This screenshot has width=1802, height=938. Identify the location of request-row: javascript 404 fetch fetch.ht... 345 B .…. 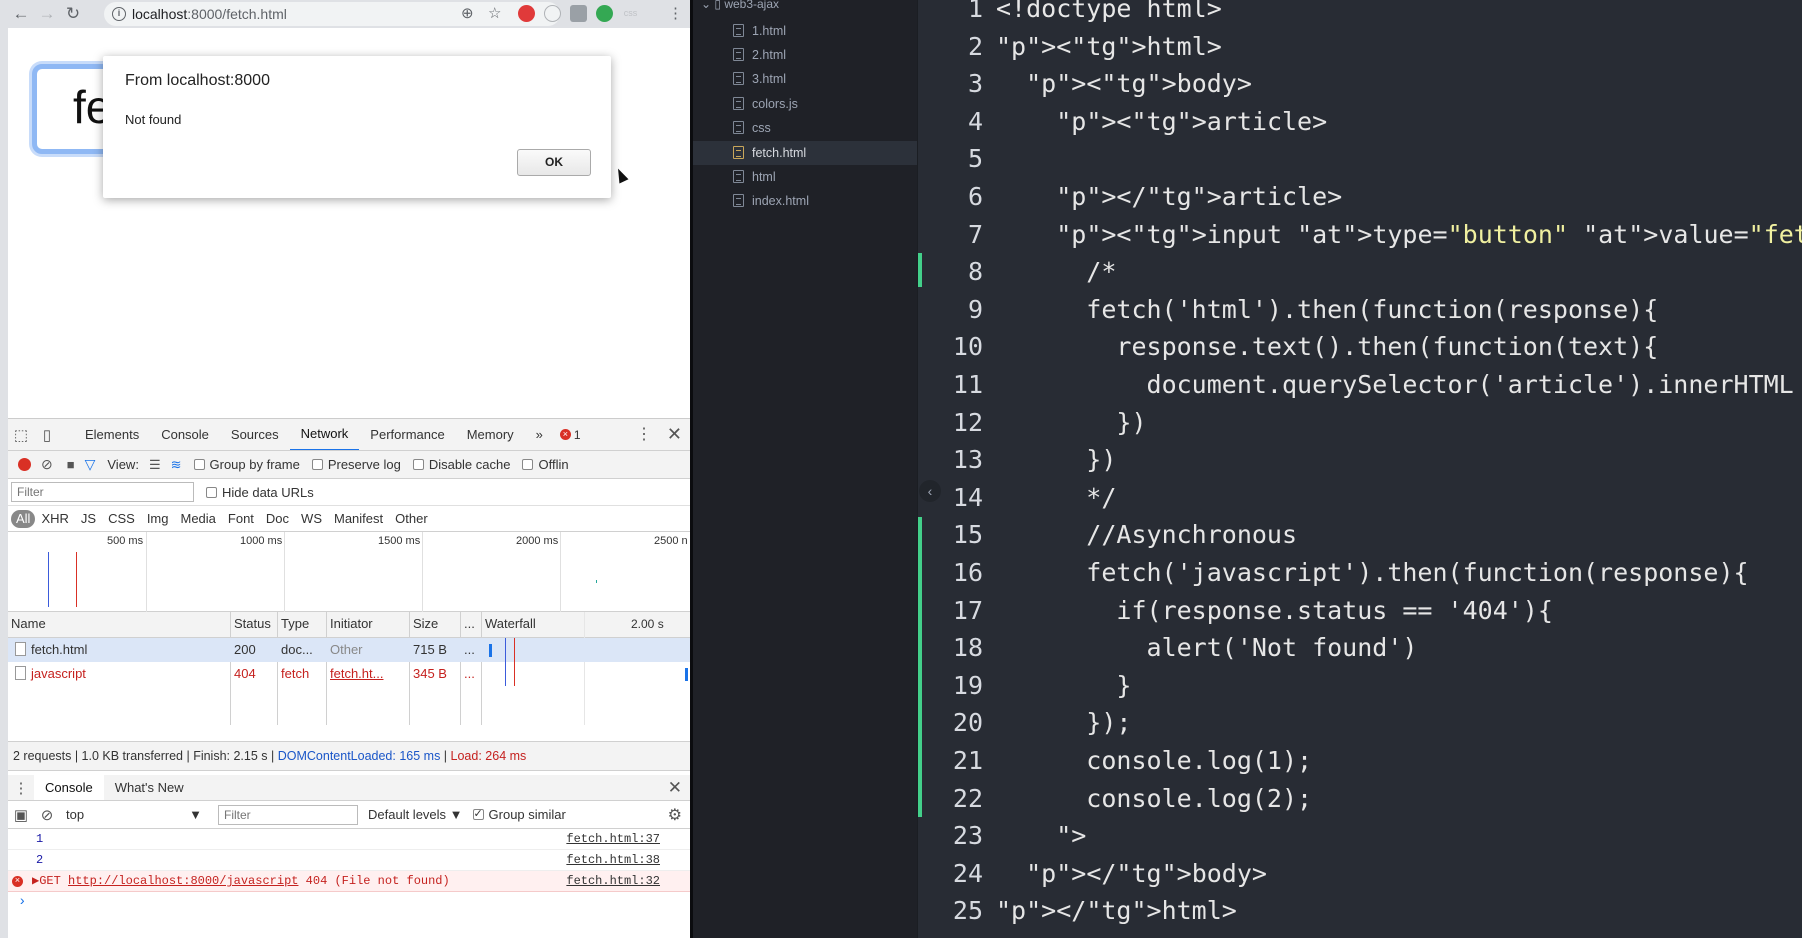
(349, 674).